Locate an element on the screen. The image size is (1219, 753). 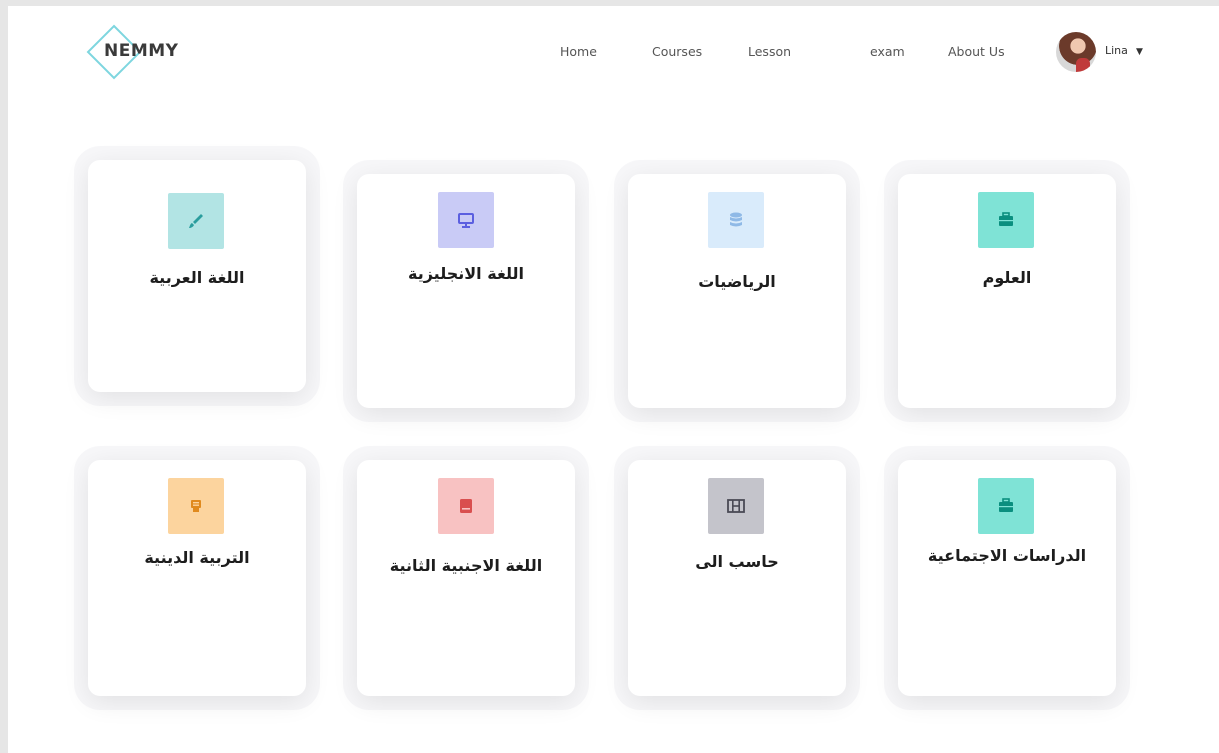
logo-text: NEMMY is located at coordinates (141, 51).